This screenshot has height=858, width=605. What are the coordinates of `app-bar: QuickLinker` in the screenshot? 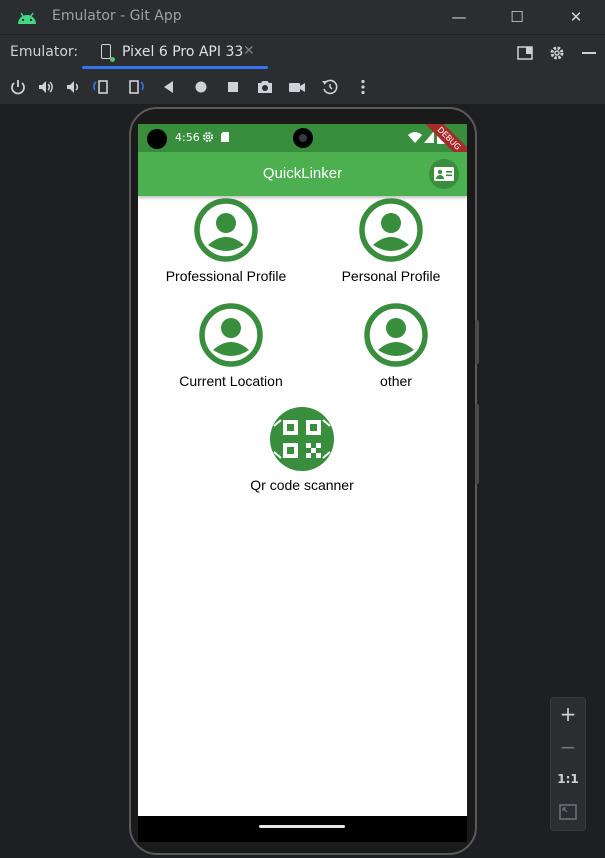 It's located at (302, 174).